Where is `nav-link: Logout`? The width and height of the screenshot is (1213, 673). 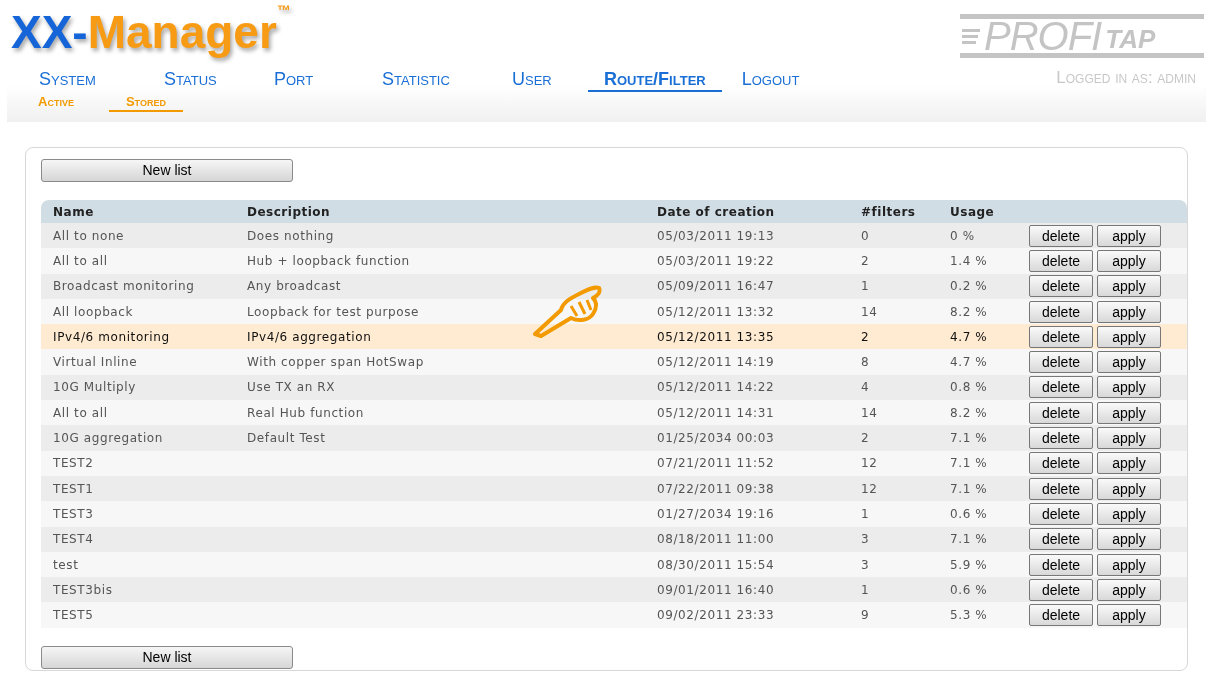 nav-link: Logout is located at coordinates (791, 80).